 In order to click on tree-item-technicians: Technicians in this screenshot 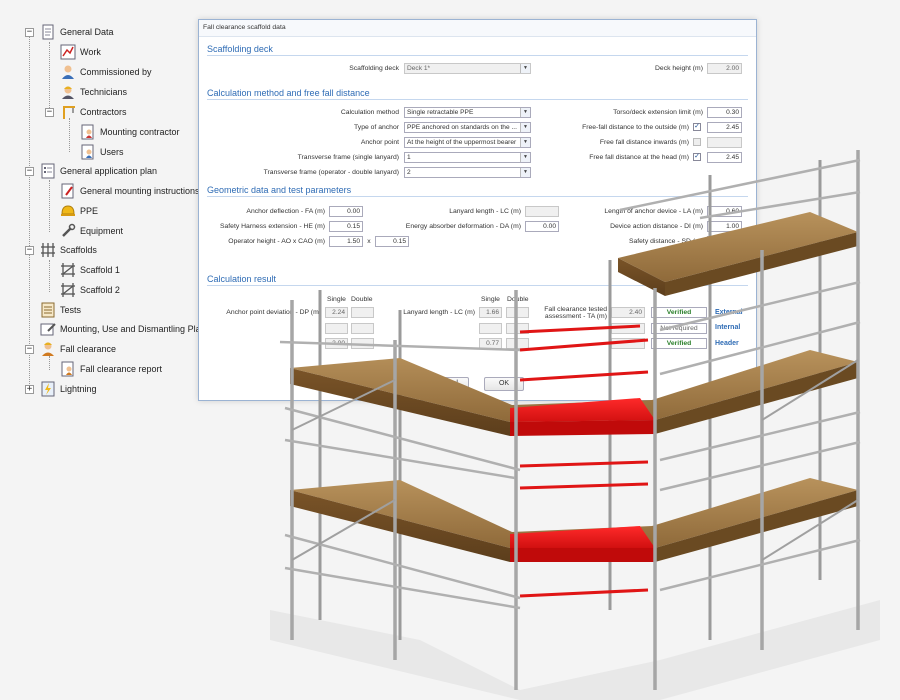, I will do `click(93, 92)`.